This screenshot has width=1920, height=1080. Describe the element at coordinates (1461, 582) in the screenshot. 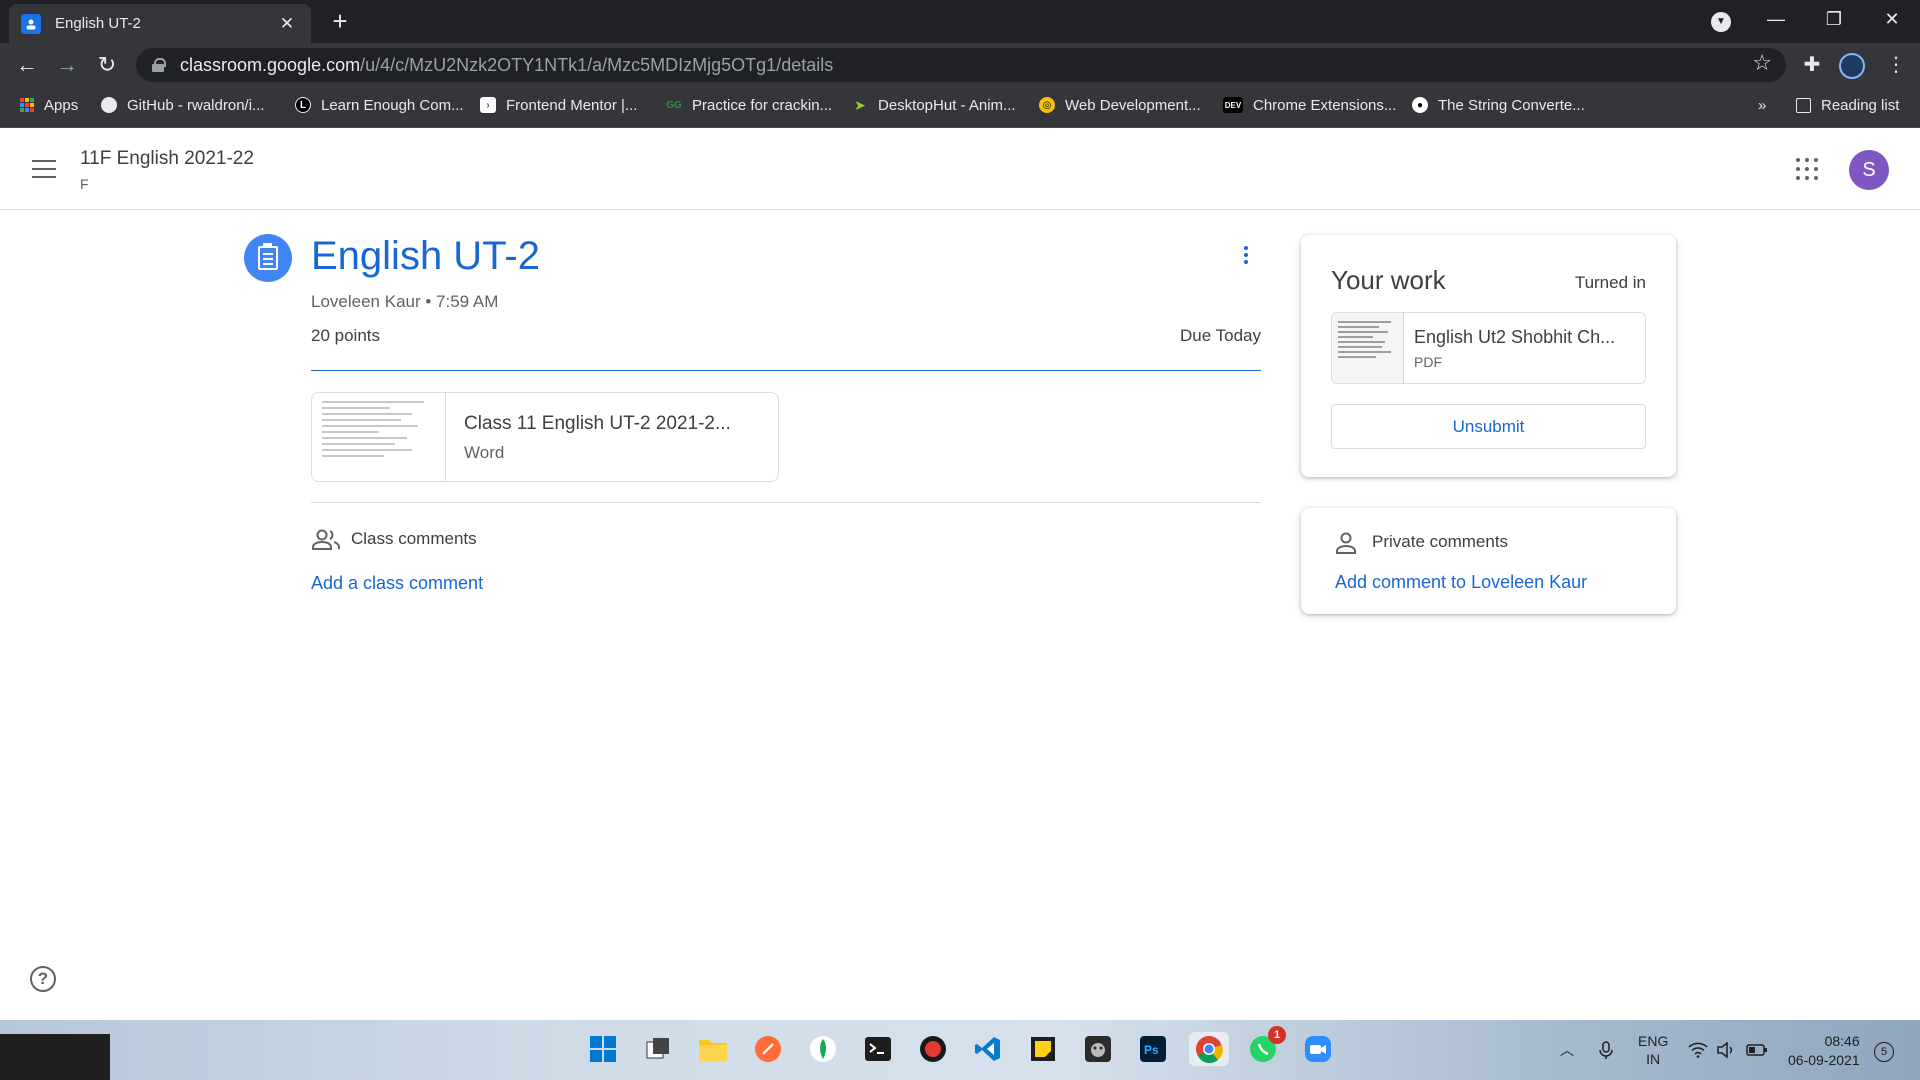

I see `add-private-comment-link: Add comment to Loveleen Kaur` at that location.